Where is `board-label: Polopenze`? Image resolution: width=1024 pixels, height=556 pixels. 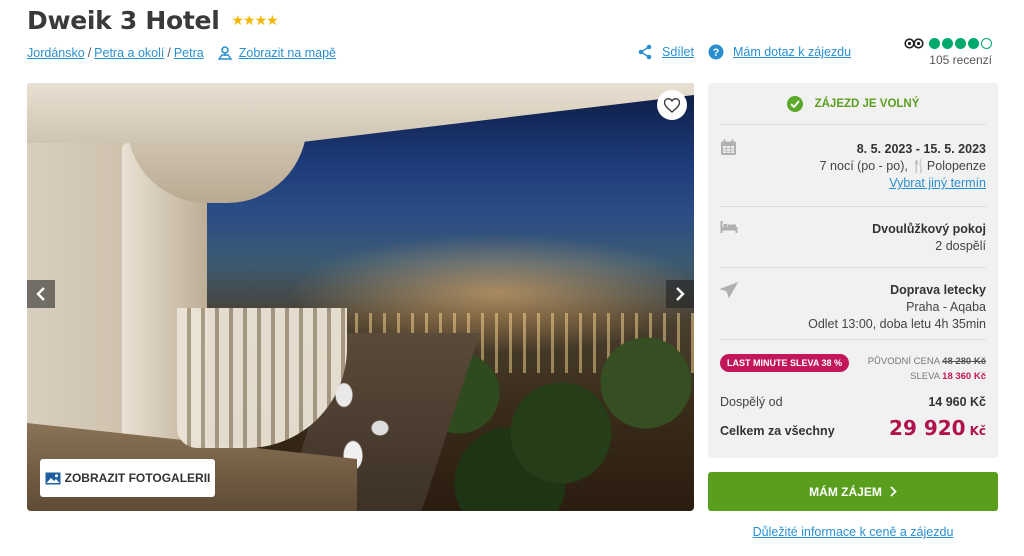 board-label: Polopenze is located at coordinates (956, 166).